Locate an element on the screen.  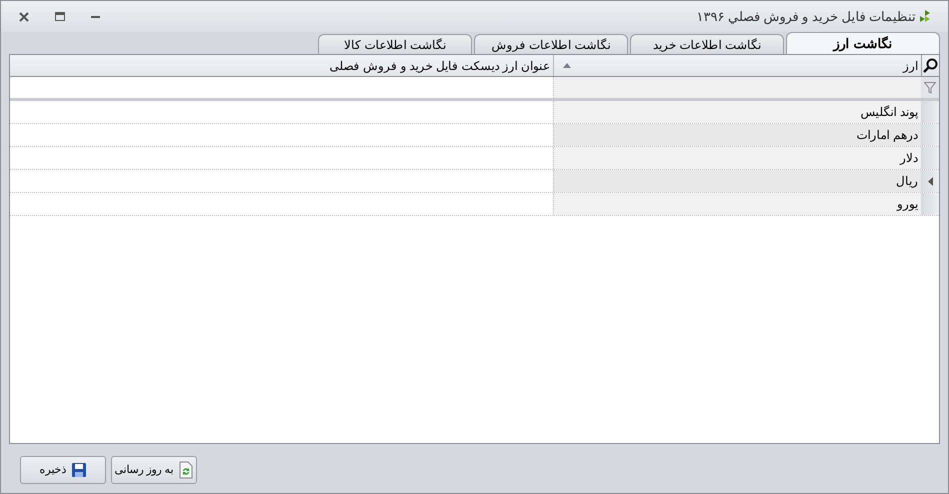
minimize-icon is located at coordinates (95, 16).